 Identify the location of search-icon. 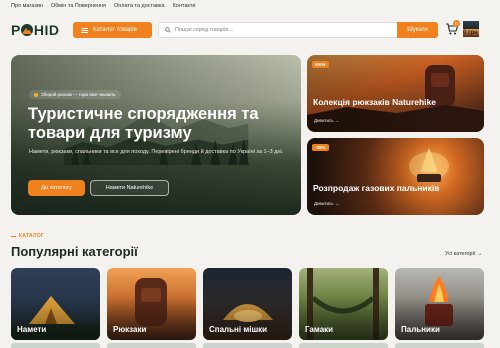
(168, 30).